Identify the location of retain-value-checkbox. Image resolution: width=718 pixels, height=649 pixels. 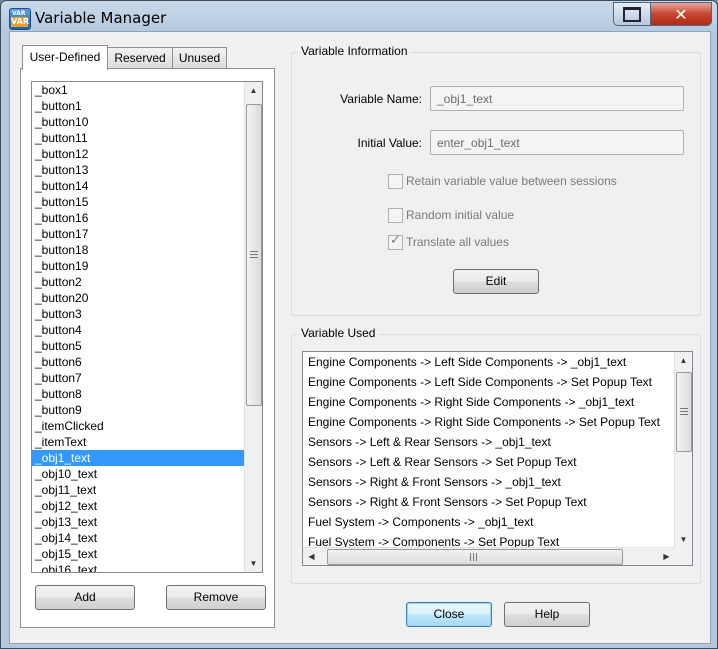
(395, 181).